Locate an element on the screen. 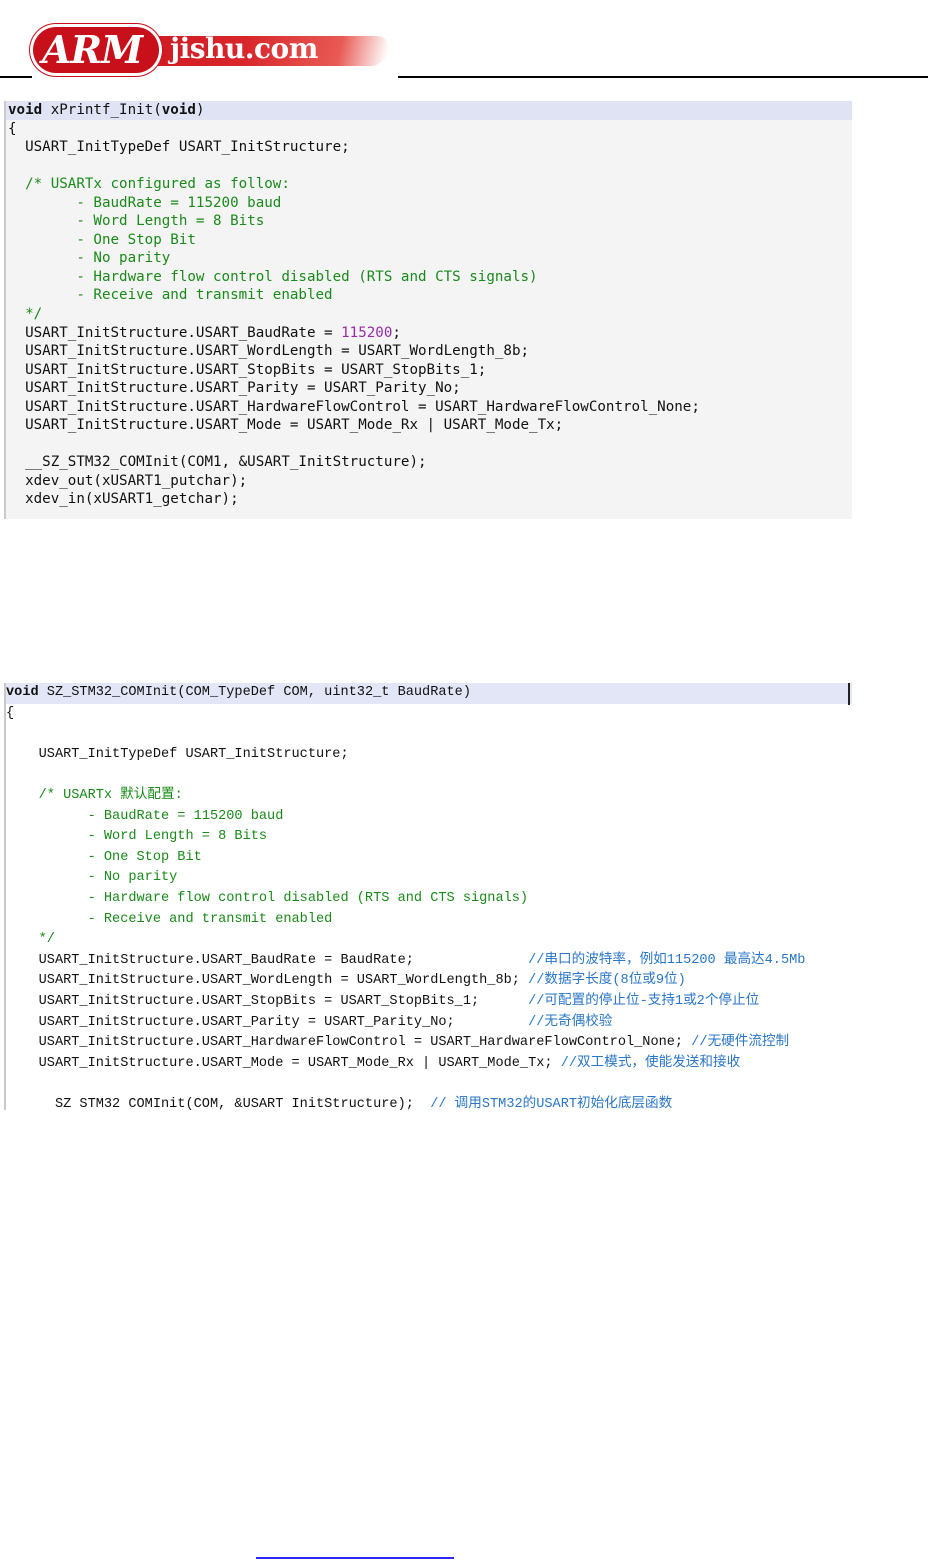  code-line: xdev_in(xUSART1_getchar); is located at coordinates (429, 499).